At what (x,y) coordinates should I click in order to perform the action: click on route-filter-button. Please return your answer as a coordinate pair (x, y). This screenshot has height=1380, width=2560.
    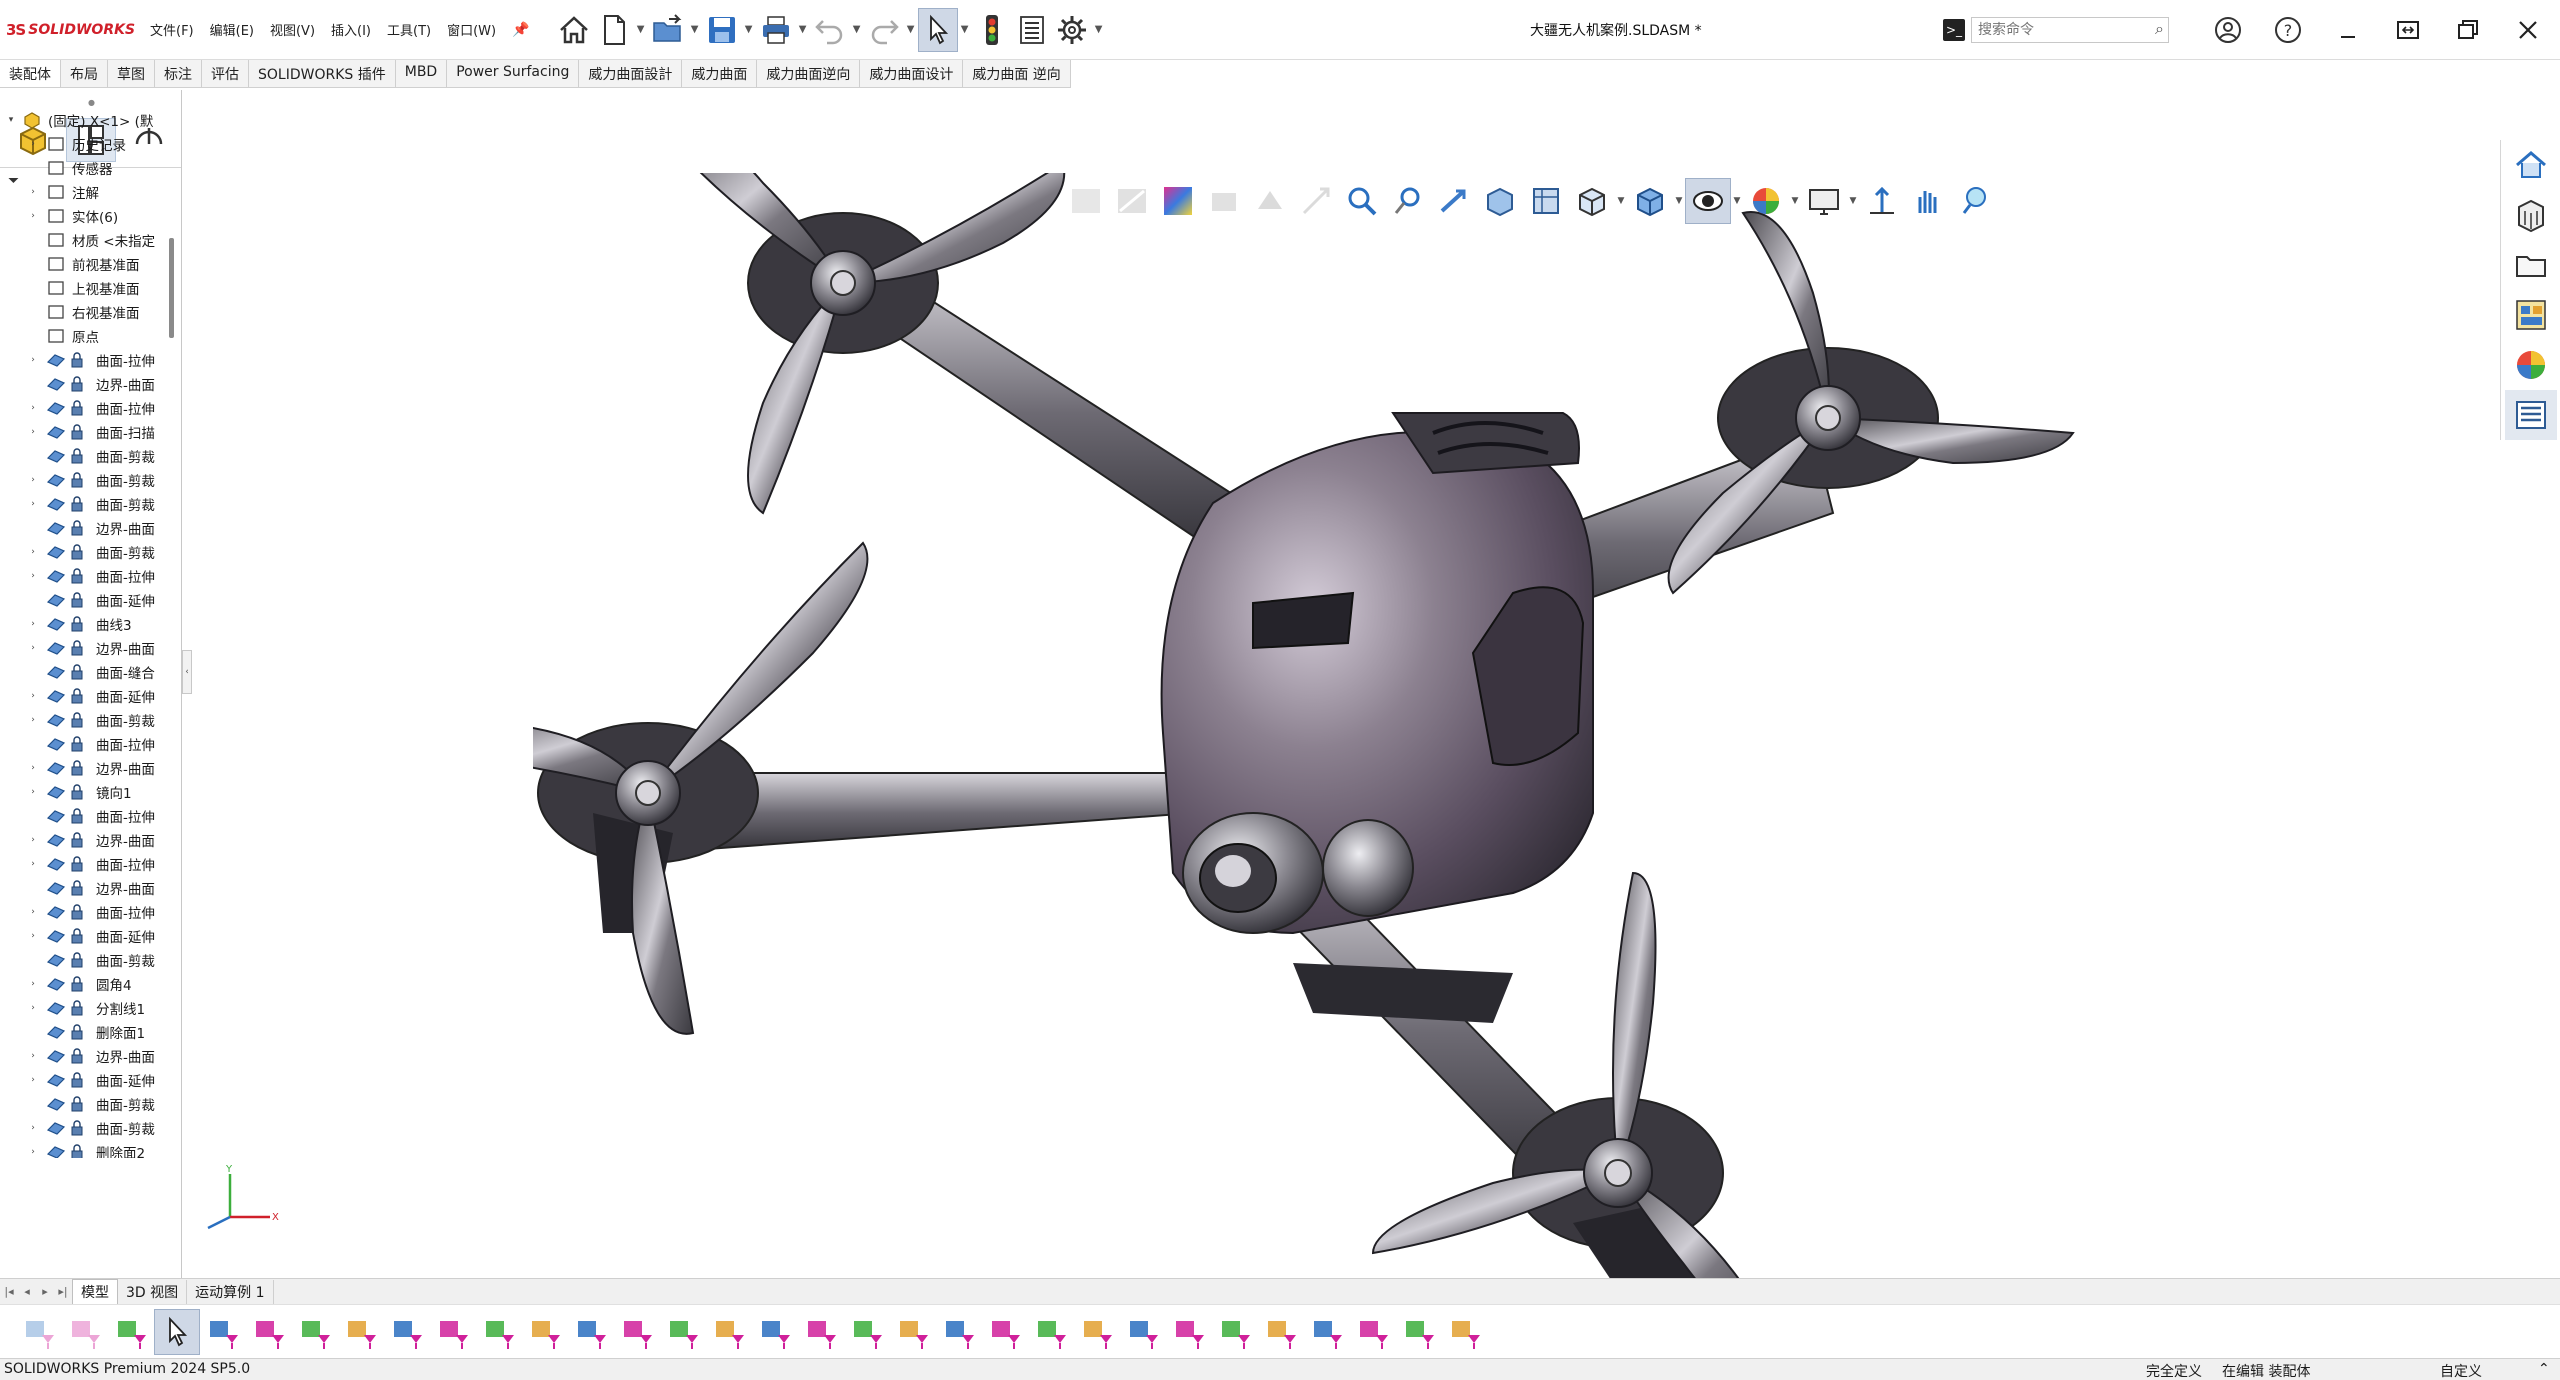
    Looking at the image, I should click on (1327, 1332).